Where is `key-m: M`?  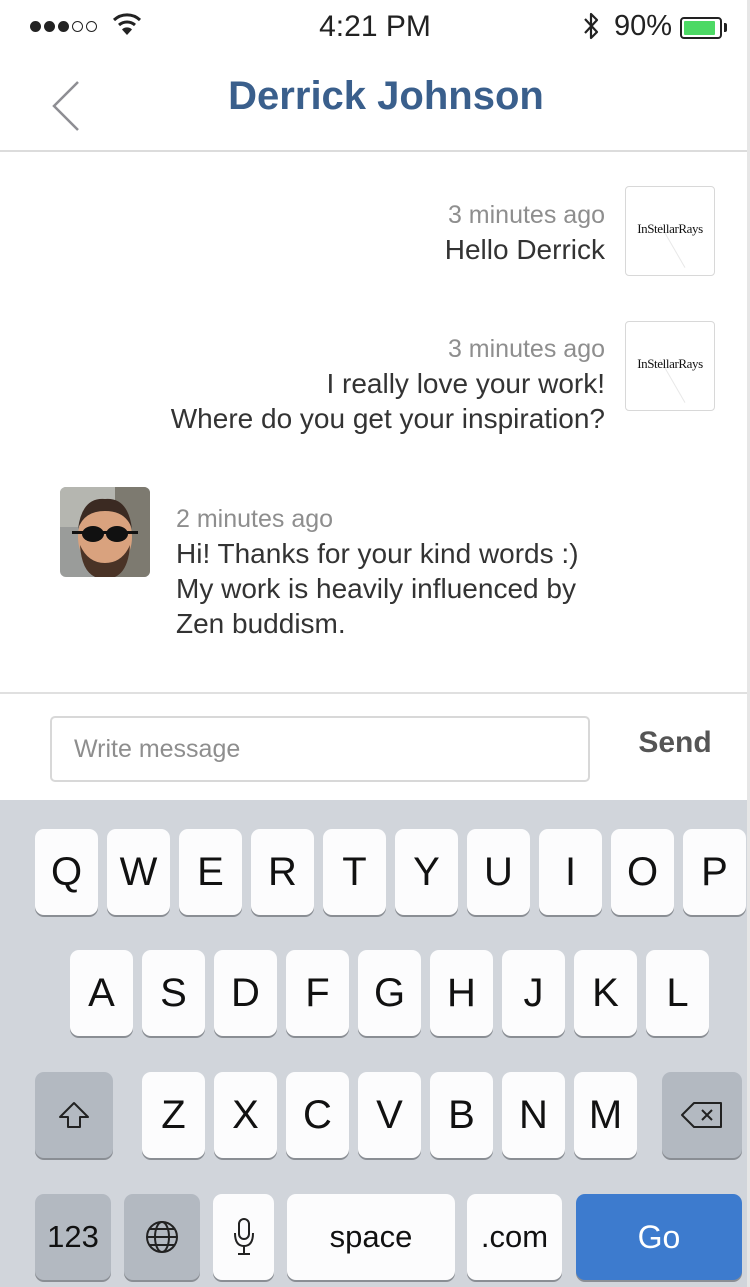
key-m: M is located at coordinates (605, 1115).